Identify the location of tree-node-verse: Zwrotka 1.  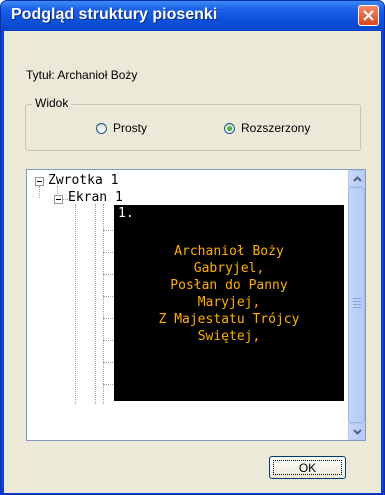
(83, 180).